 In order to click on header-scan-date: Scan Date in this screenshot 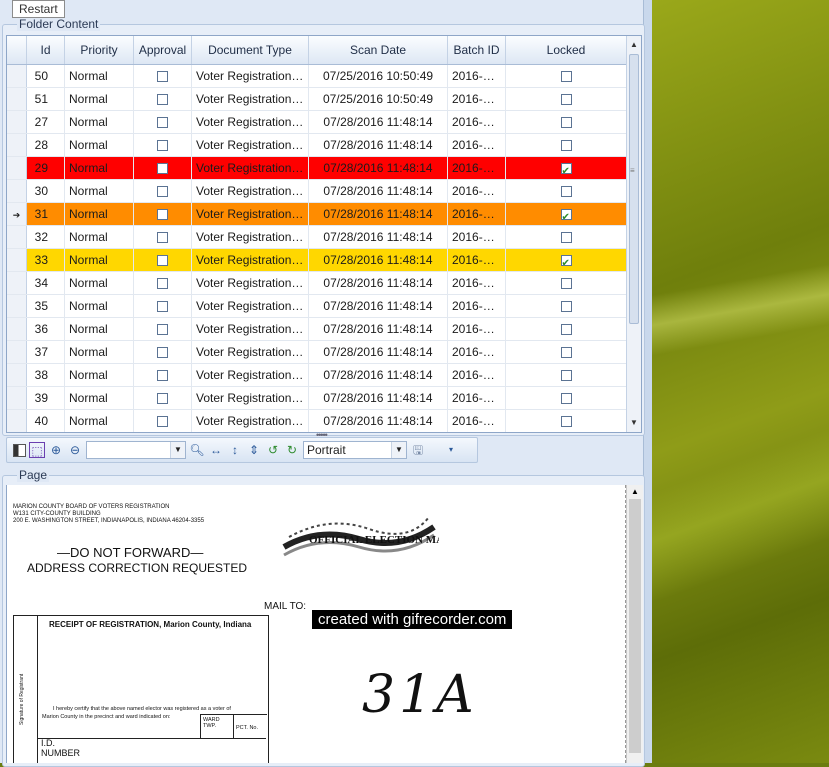, I will do `click(378, 50)`.